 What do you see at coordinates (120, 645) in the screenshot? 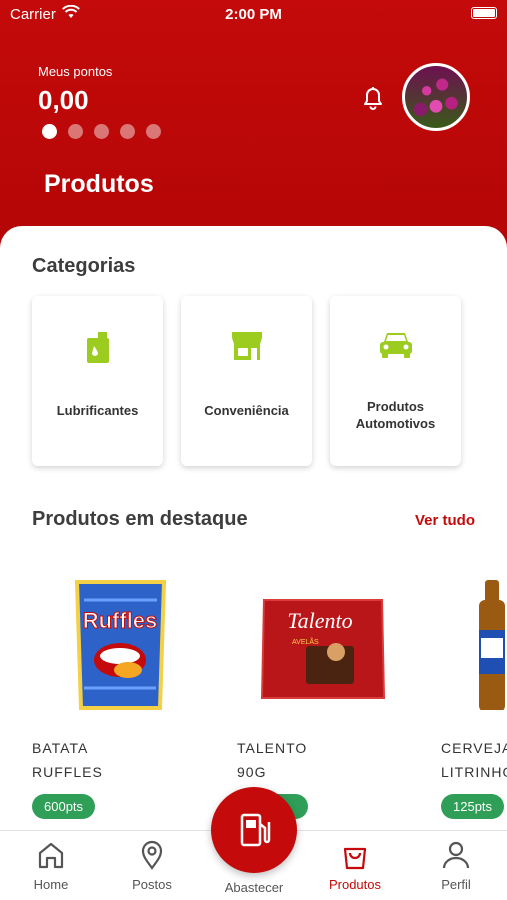
I see `product-image-ruffles: Ruffles` at bounding box center [120, 645].